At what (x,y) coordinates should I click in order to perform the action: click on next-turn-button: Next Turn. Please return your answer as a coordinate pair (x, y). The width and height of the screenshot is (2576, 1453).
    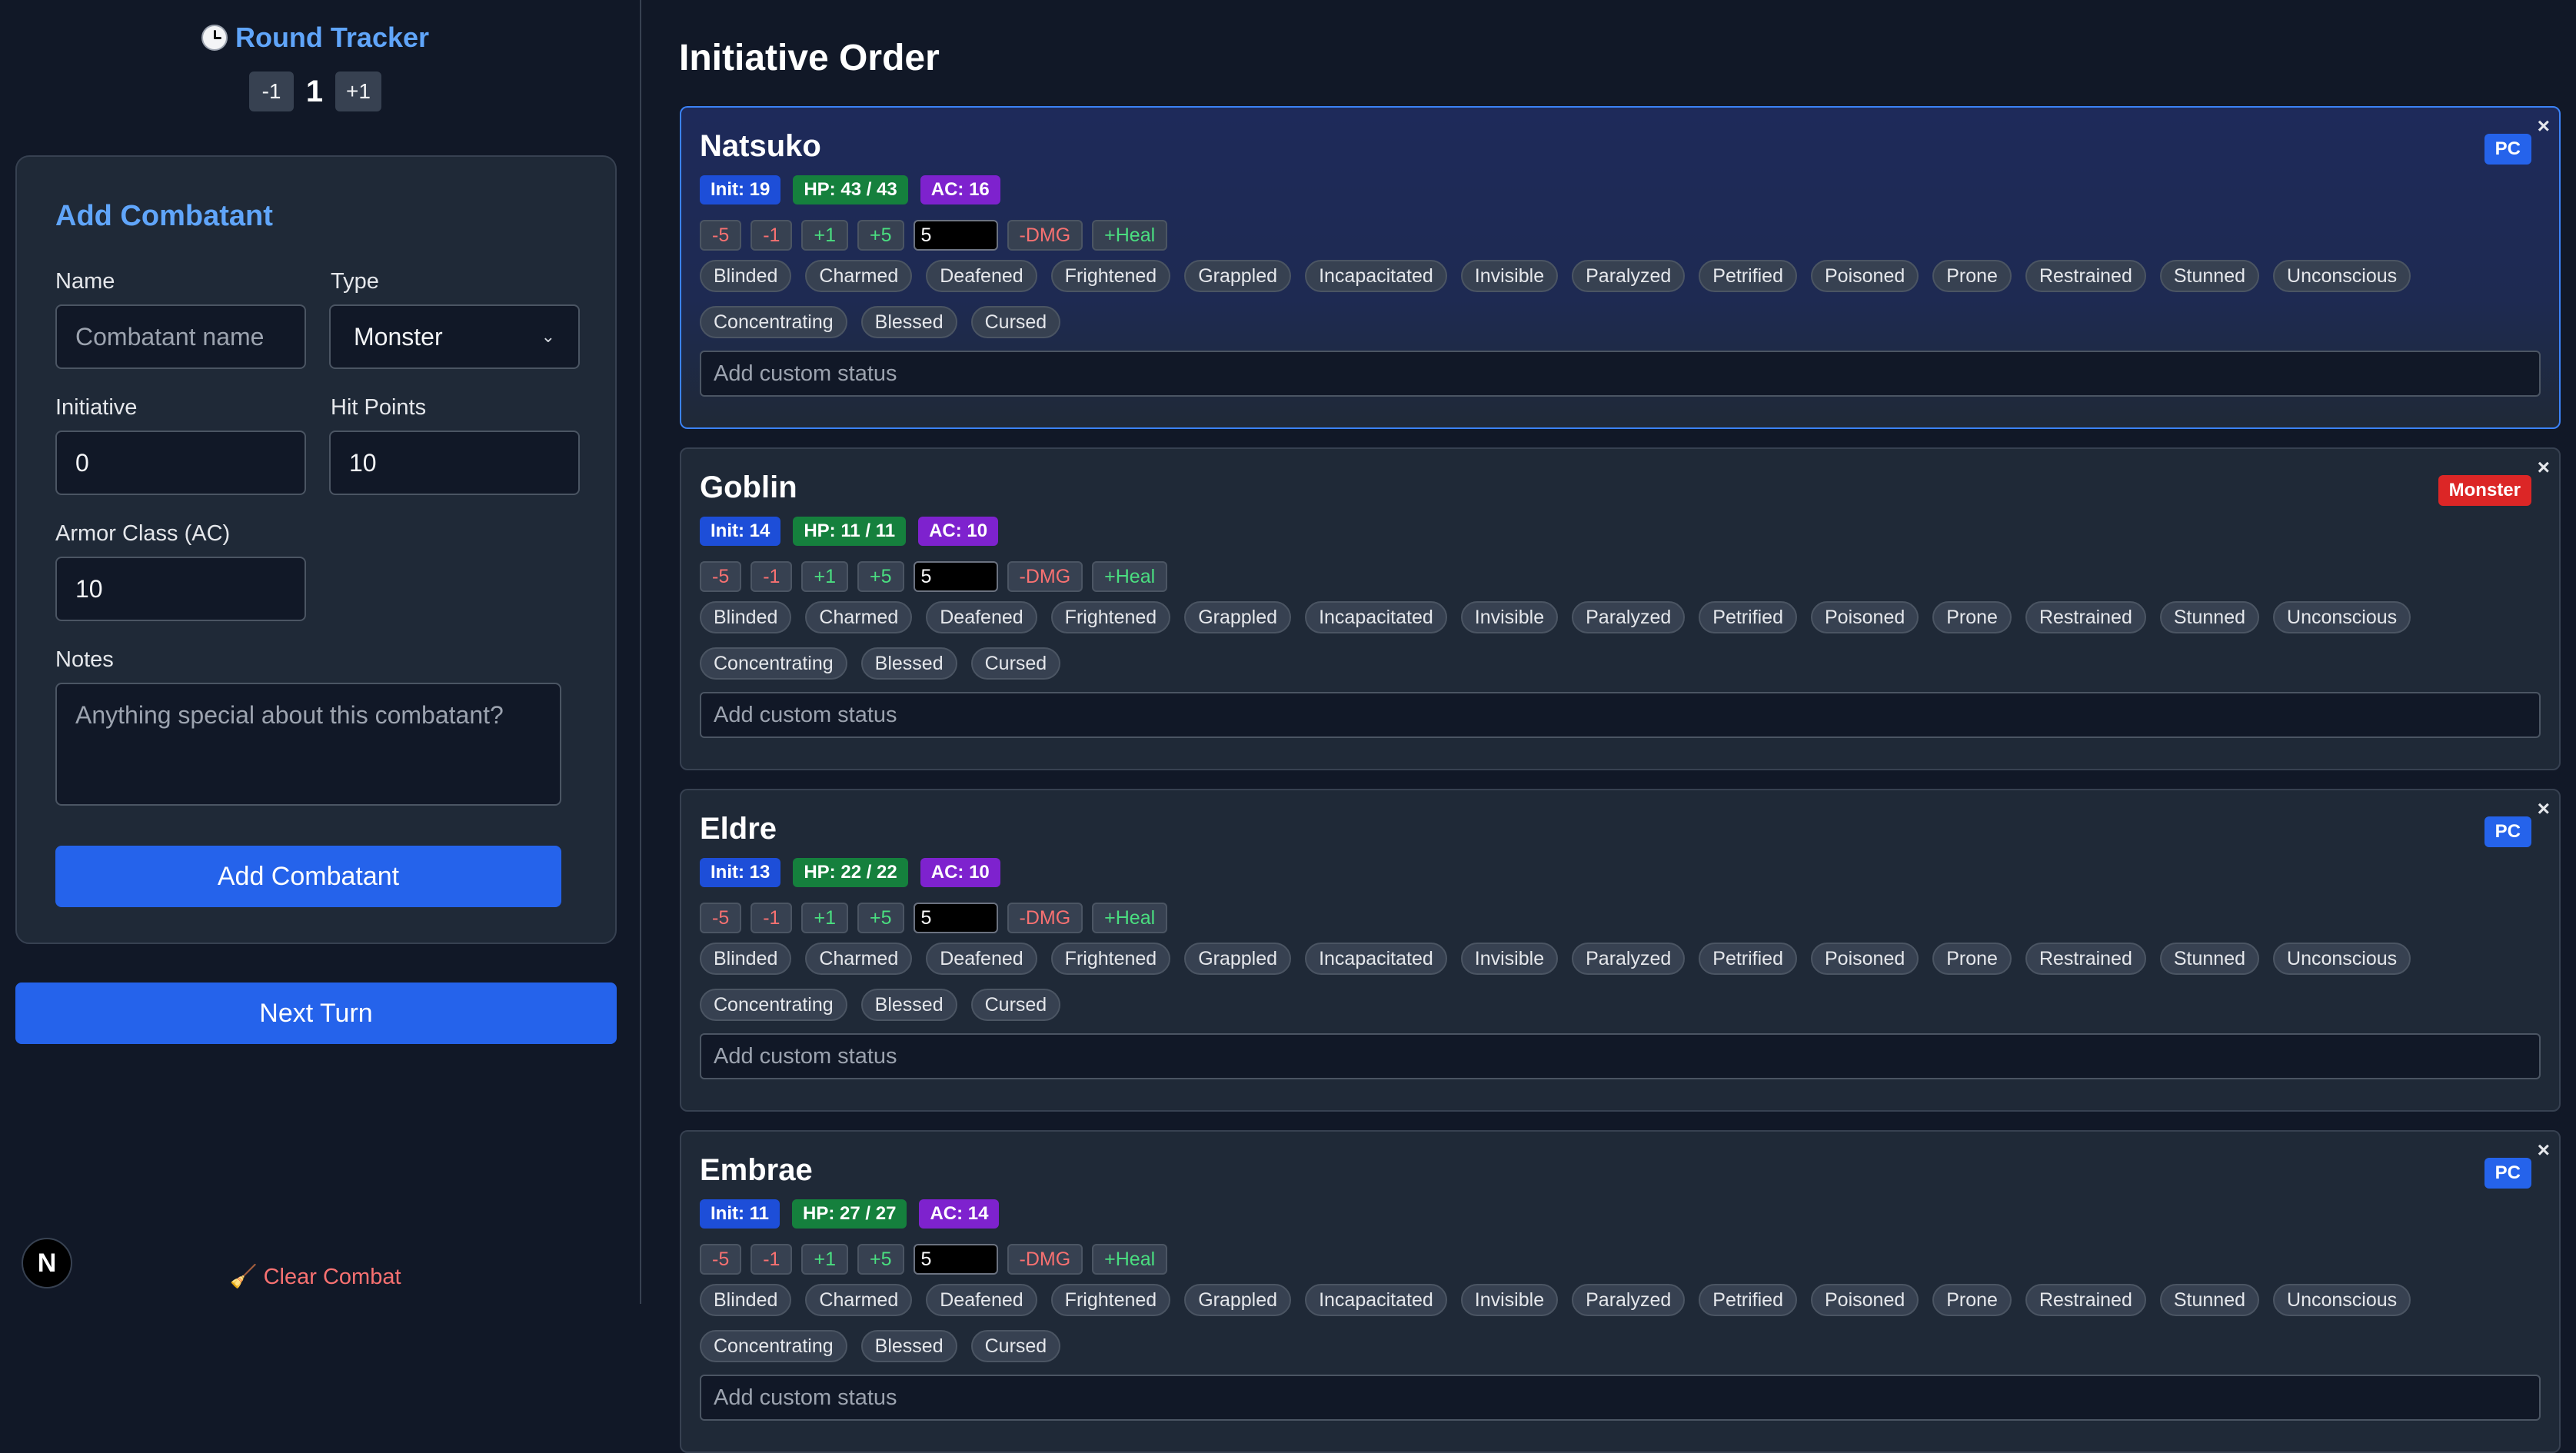
    Looking at the image, I should click on (316, 1014).